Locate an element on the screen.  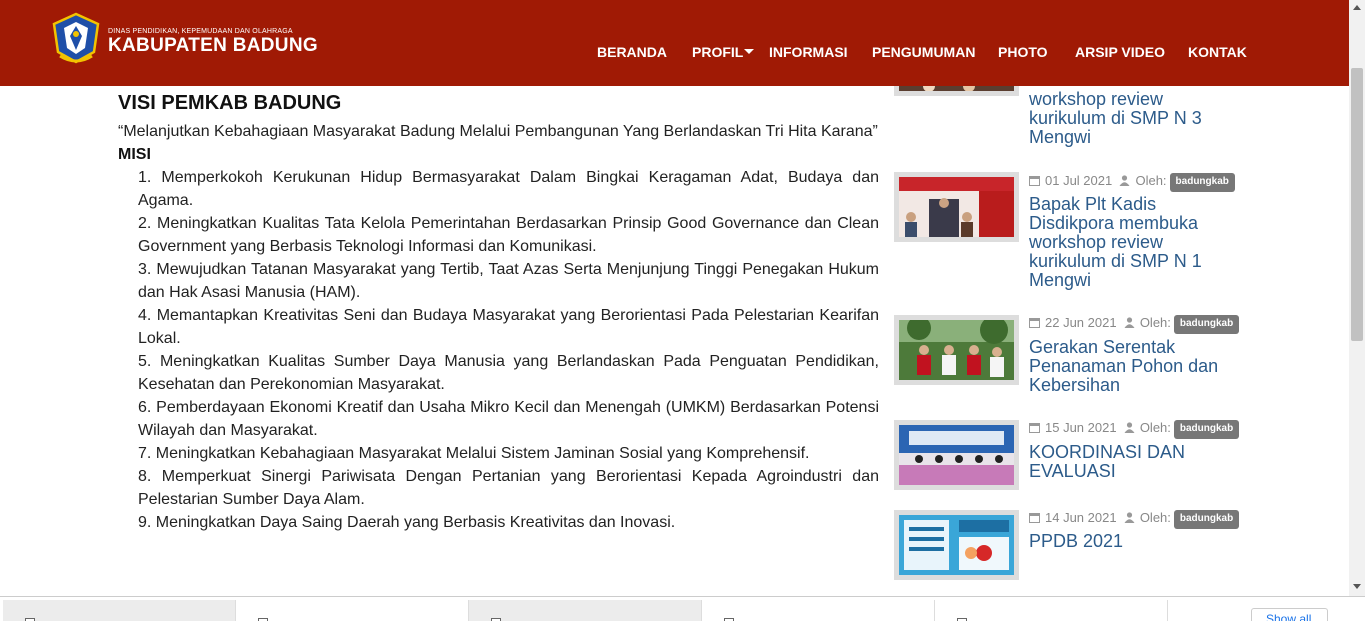
post-meta: 14 Jun 2021 Oleh: badungkab is located at coordinates (1134, 519).